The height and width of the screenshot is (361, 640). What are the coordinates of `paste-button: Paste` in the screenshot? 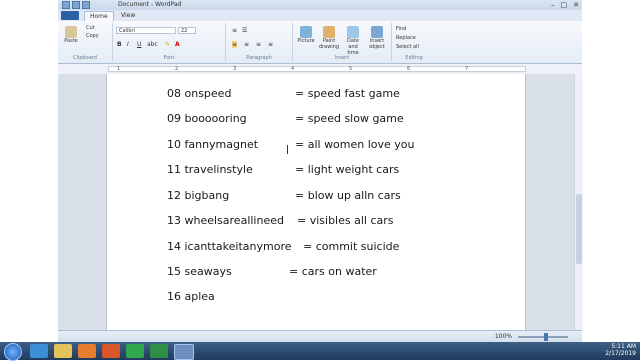 It's located at (71, 35).